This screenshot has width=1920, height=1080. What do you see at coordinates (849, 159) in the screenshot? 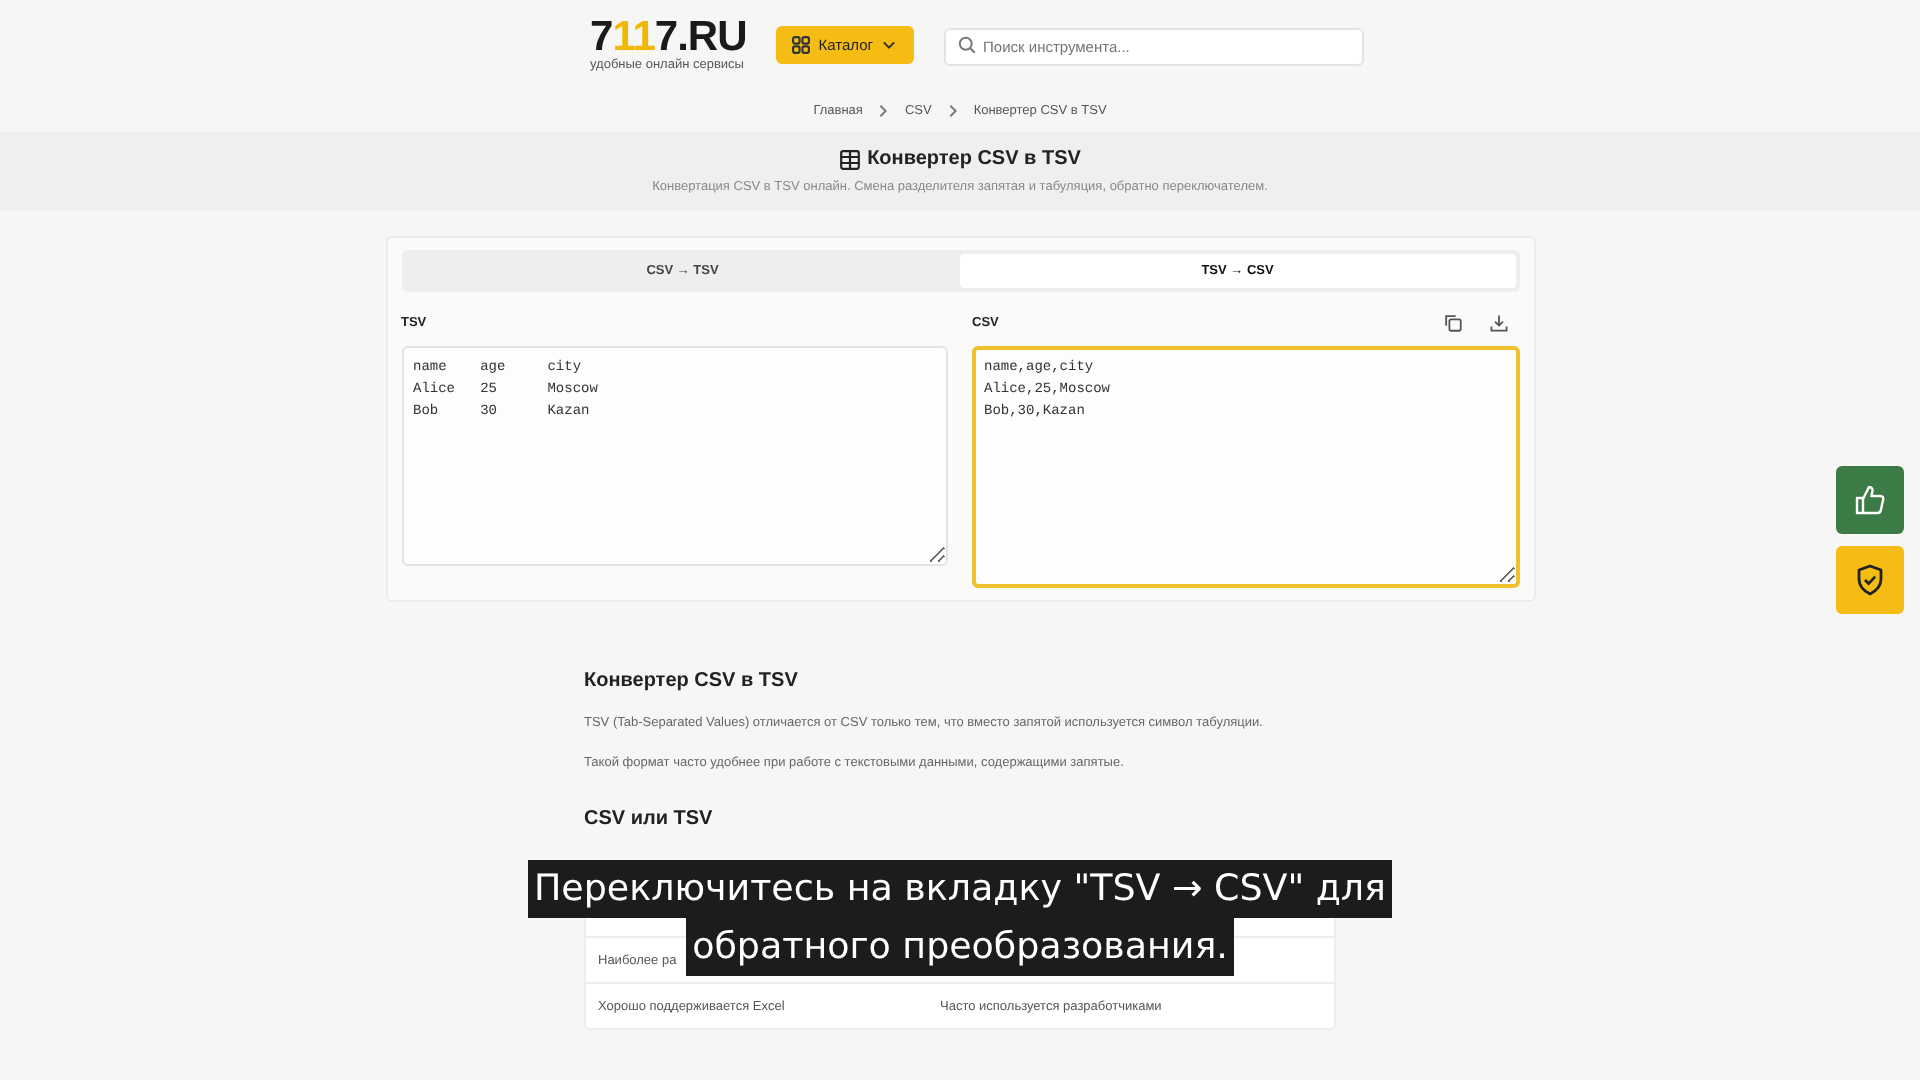
I see `table-icon` at bounding box center [849, 159].